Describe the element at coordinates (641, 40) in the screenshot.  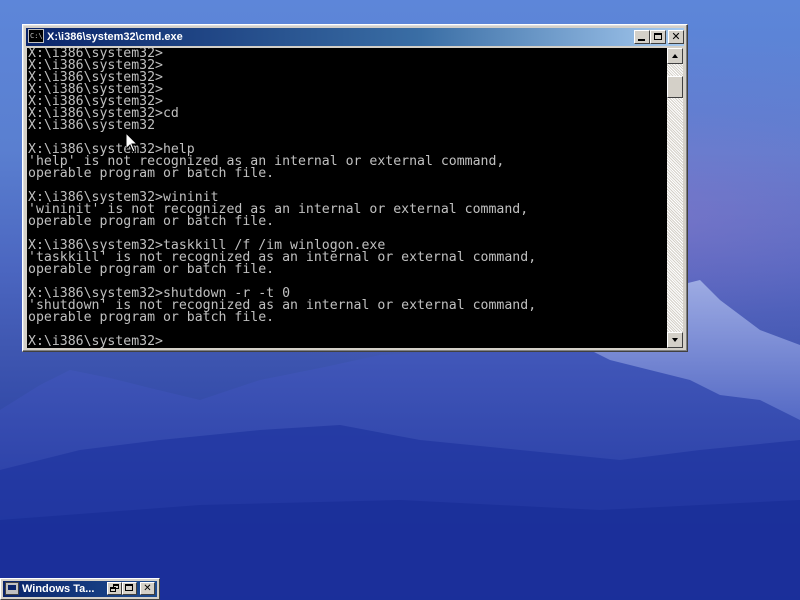
I see `minimize-icon` at that location.